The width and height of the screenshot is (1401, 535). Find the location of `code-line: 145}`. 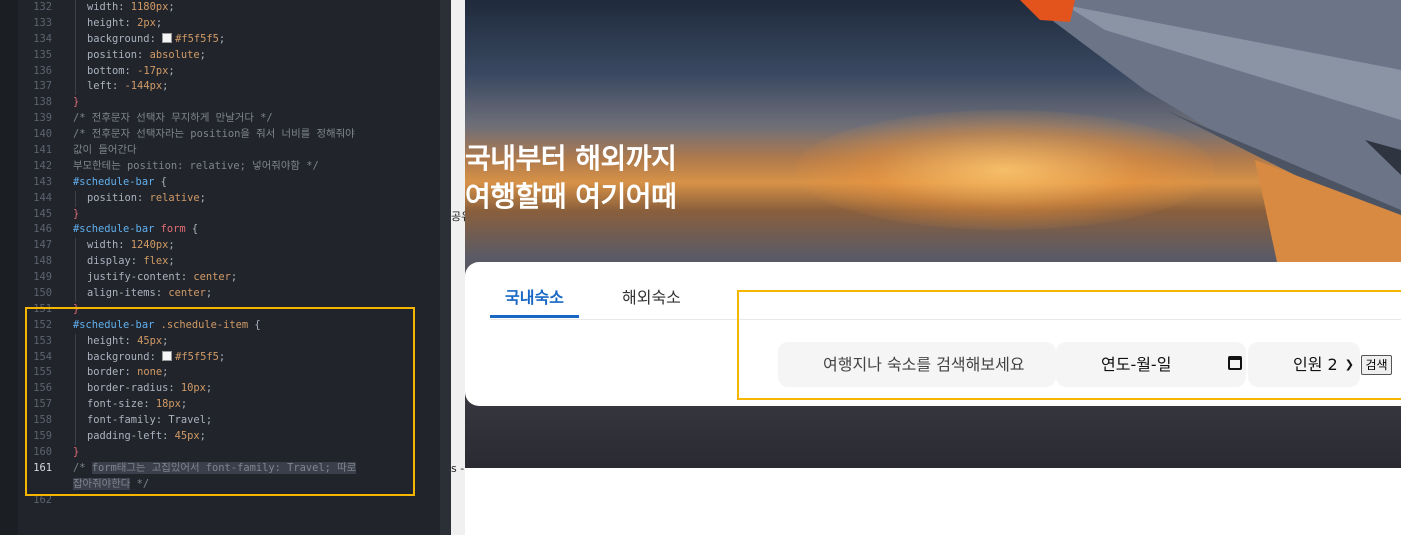

code-line: 145} is located at coordinates (229, 215).